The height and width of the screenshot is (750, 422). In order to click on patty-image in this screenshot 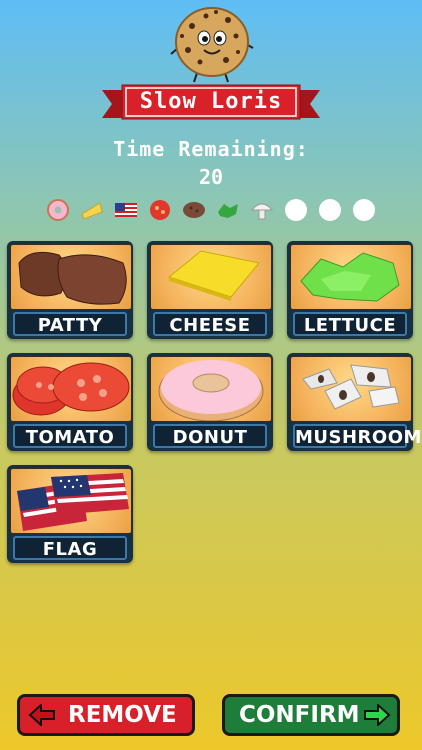, I will do `click(71, 277)`.